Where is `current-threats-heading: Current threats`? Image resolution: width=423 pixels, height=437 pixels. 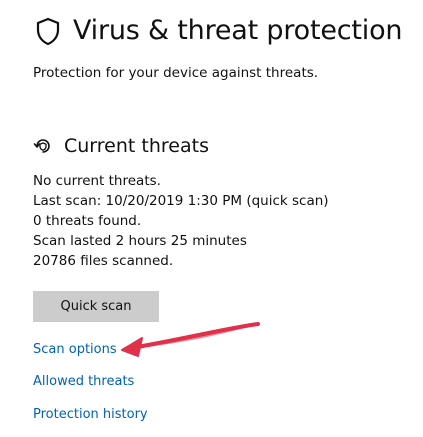
current-threats-heading: Current threats is located at coordinates (136, 146).